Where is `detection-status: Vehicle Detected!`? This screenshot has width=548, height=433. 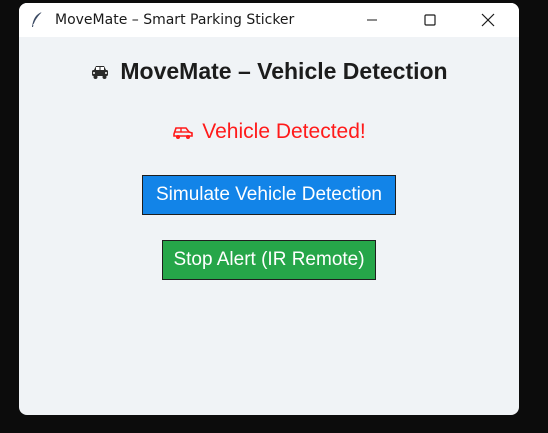
detection-status: Vehicle Detected! is located at coordinates (269, 132).